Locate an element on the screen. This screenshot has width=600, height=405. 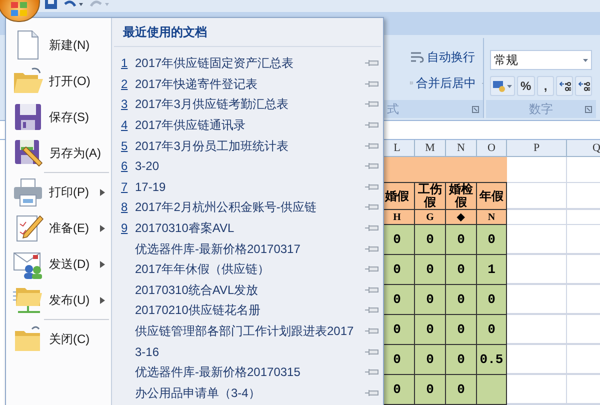
item-number: 2 is located at coordinates (125, 84).